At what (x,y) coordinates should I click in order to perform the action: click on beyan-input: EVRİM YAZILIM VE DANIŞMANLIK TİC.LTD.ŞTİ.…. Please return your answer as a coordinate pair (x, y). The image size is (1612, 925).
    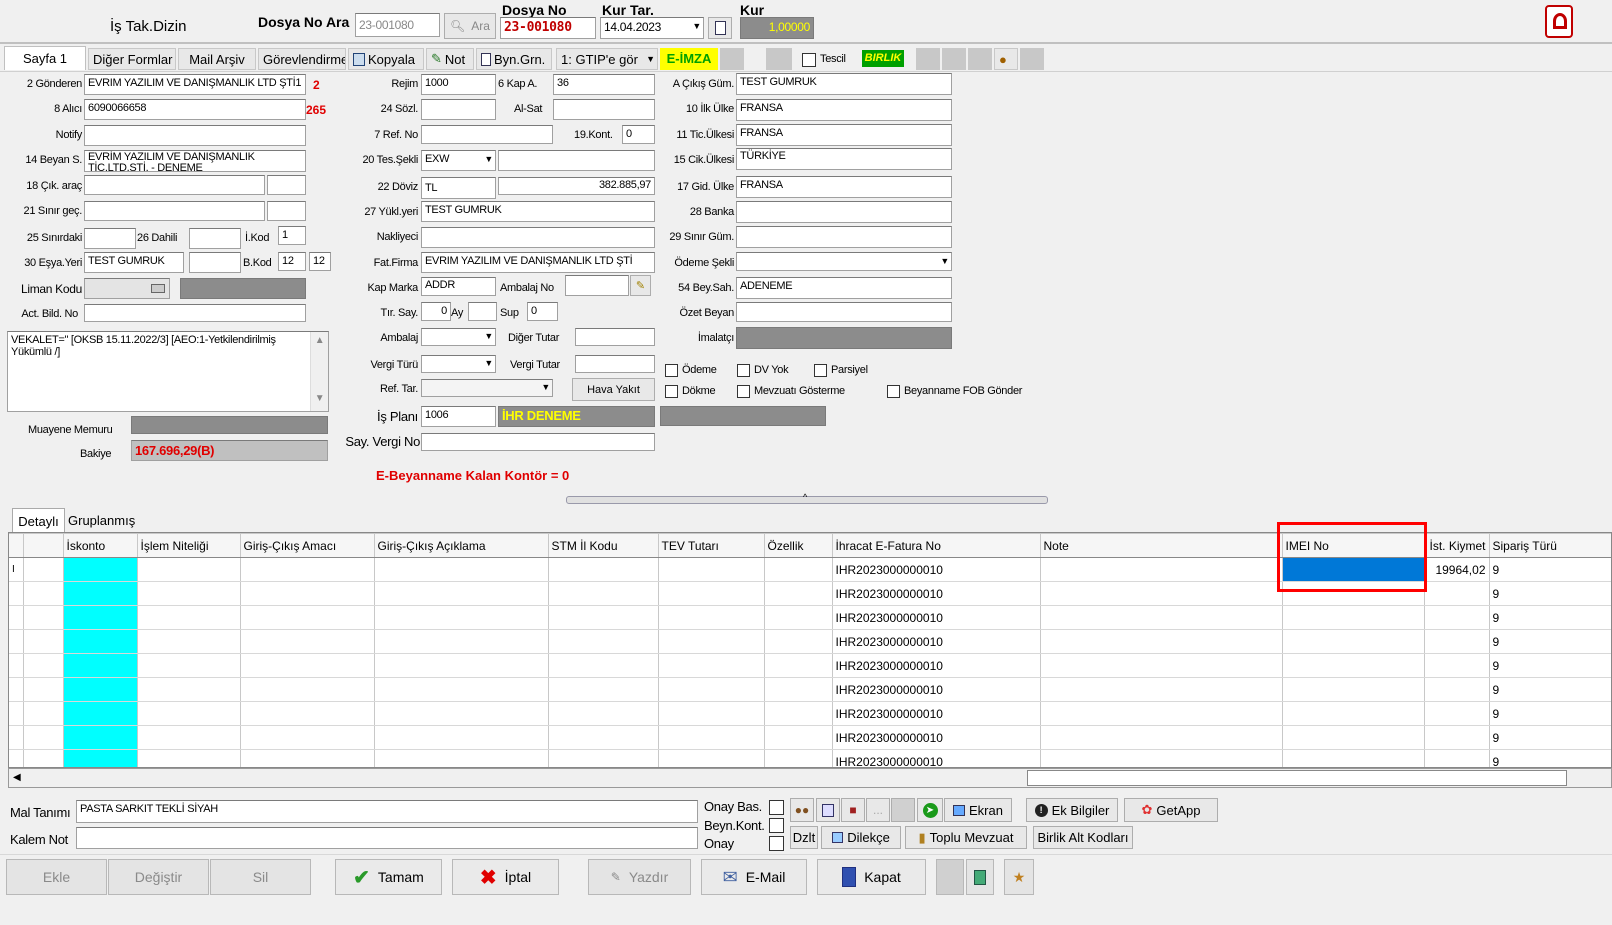
    Looking at the image, I should click on (195, 161).